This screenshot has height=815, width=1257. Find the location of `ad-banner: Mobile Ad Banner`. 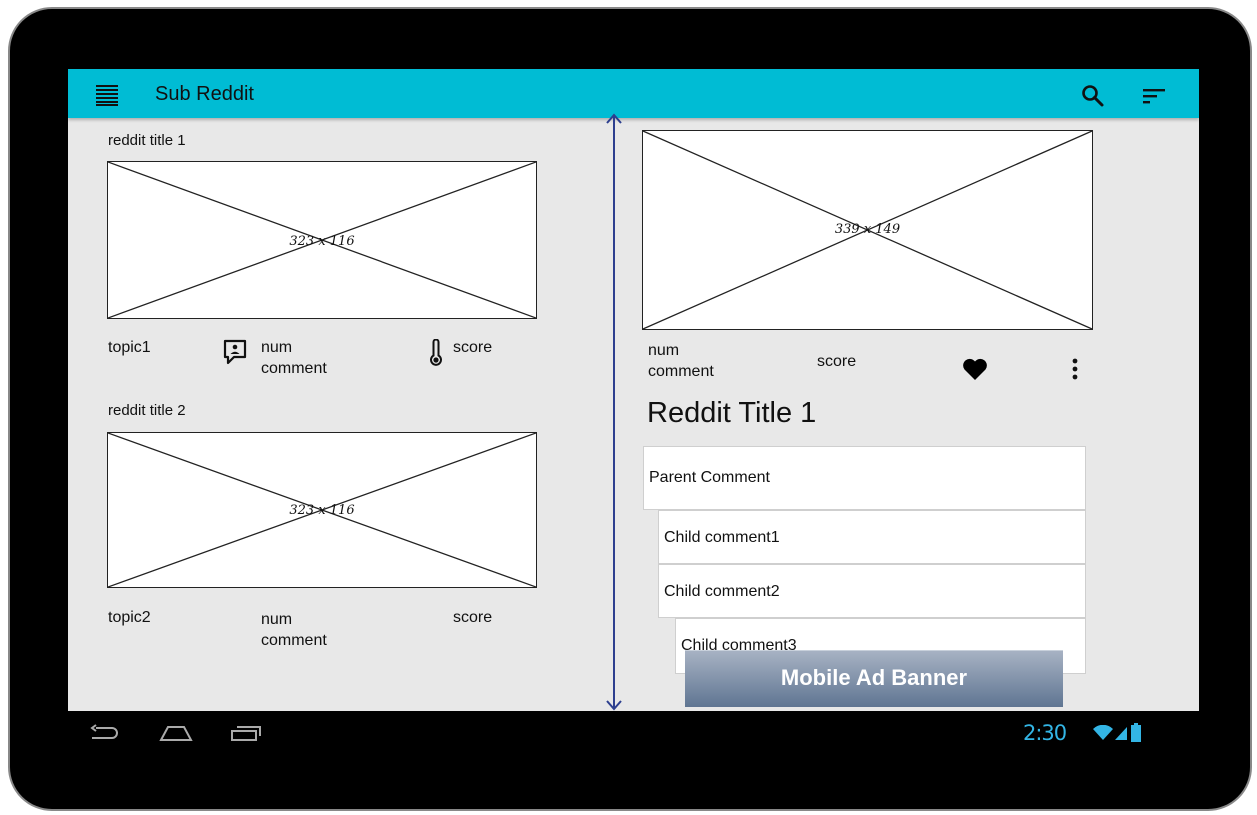

ad-banner: Mobile Ad Banner is located at coordinates (874, 678).